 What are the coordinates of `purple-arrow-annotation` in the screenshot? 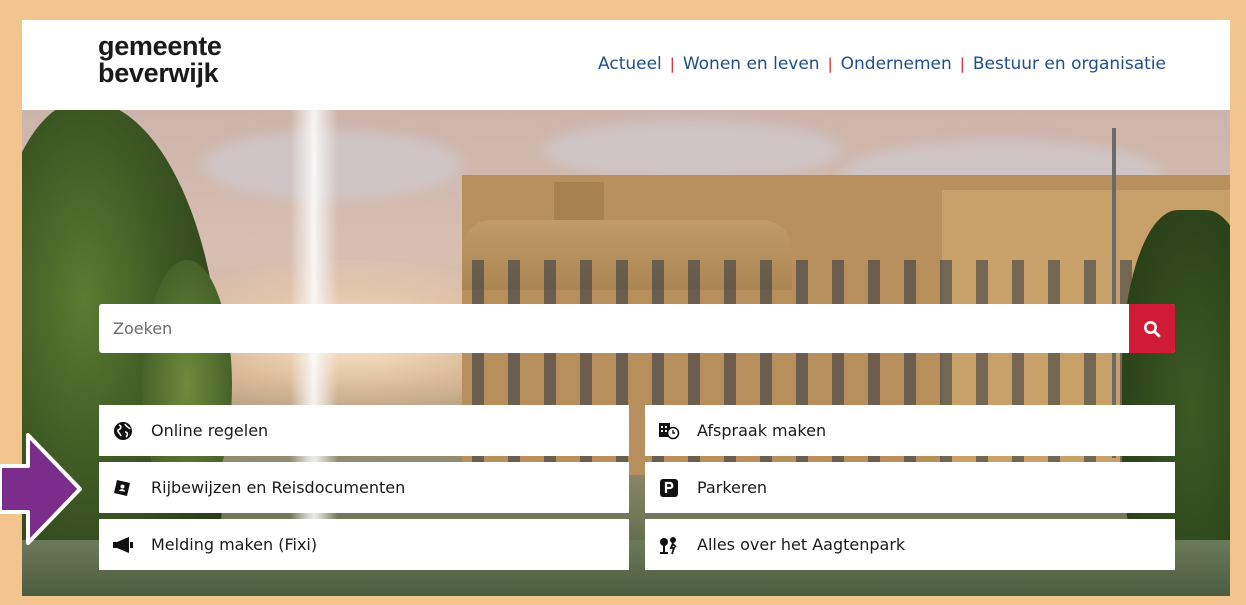 It's located at (41, 489).